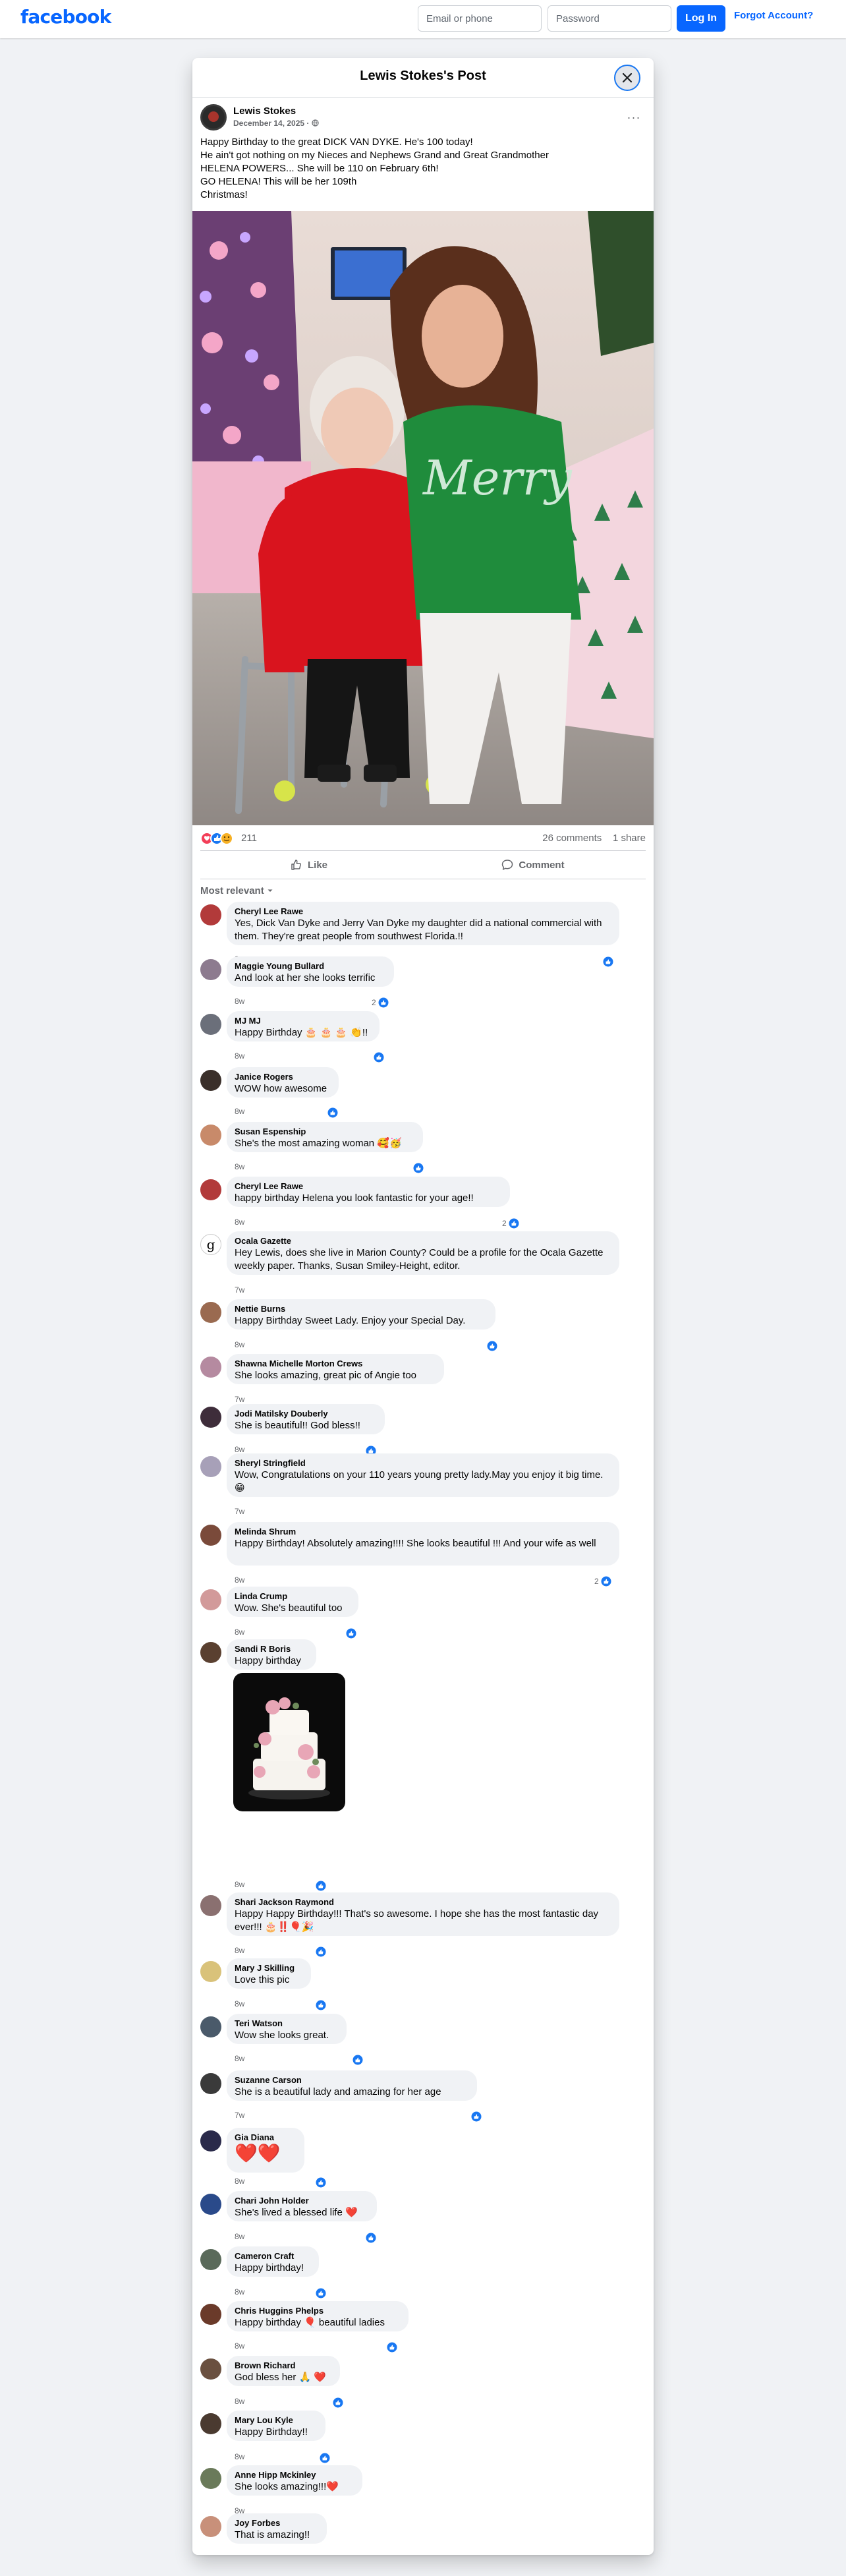 The image size is (846, 2576). What do you see at coordinates (361, 1309) in the screenshot?
I see `commenter-name: Nettie Burns` at bounding box center [361, 1309].